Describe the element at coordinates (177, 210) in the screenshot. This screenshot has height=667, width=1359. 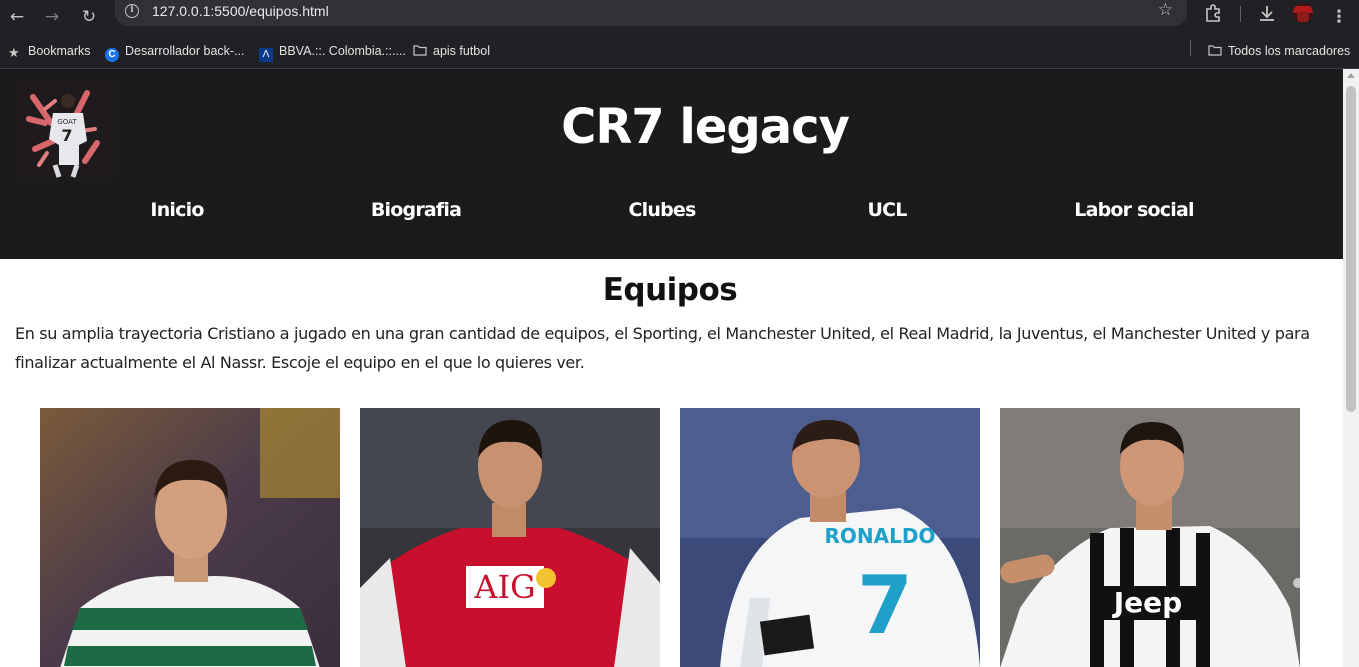
I see `nav-link-inicio: Inicio` at that location.